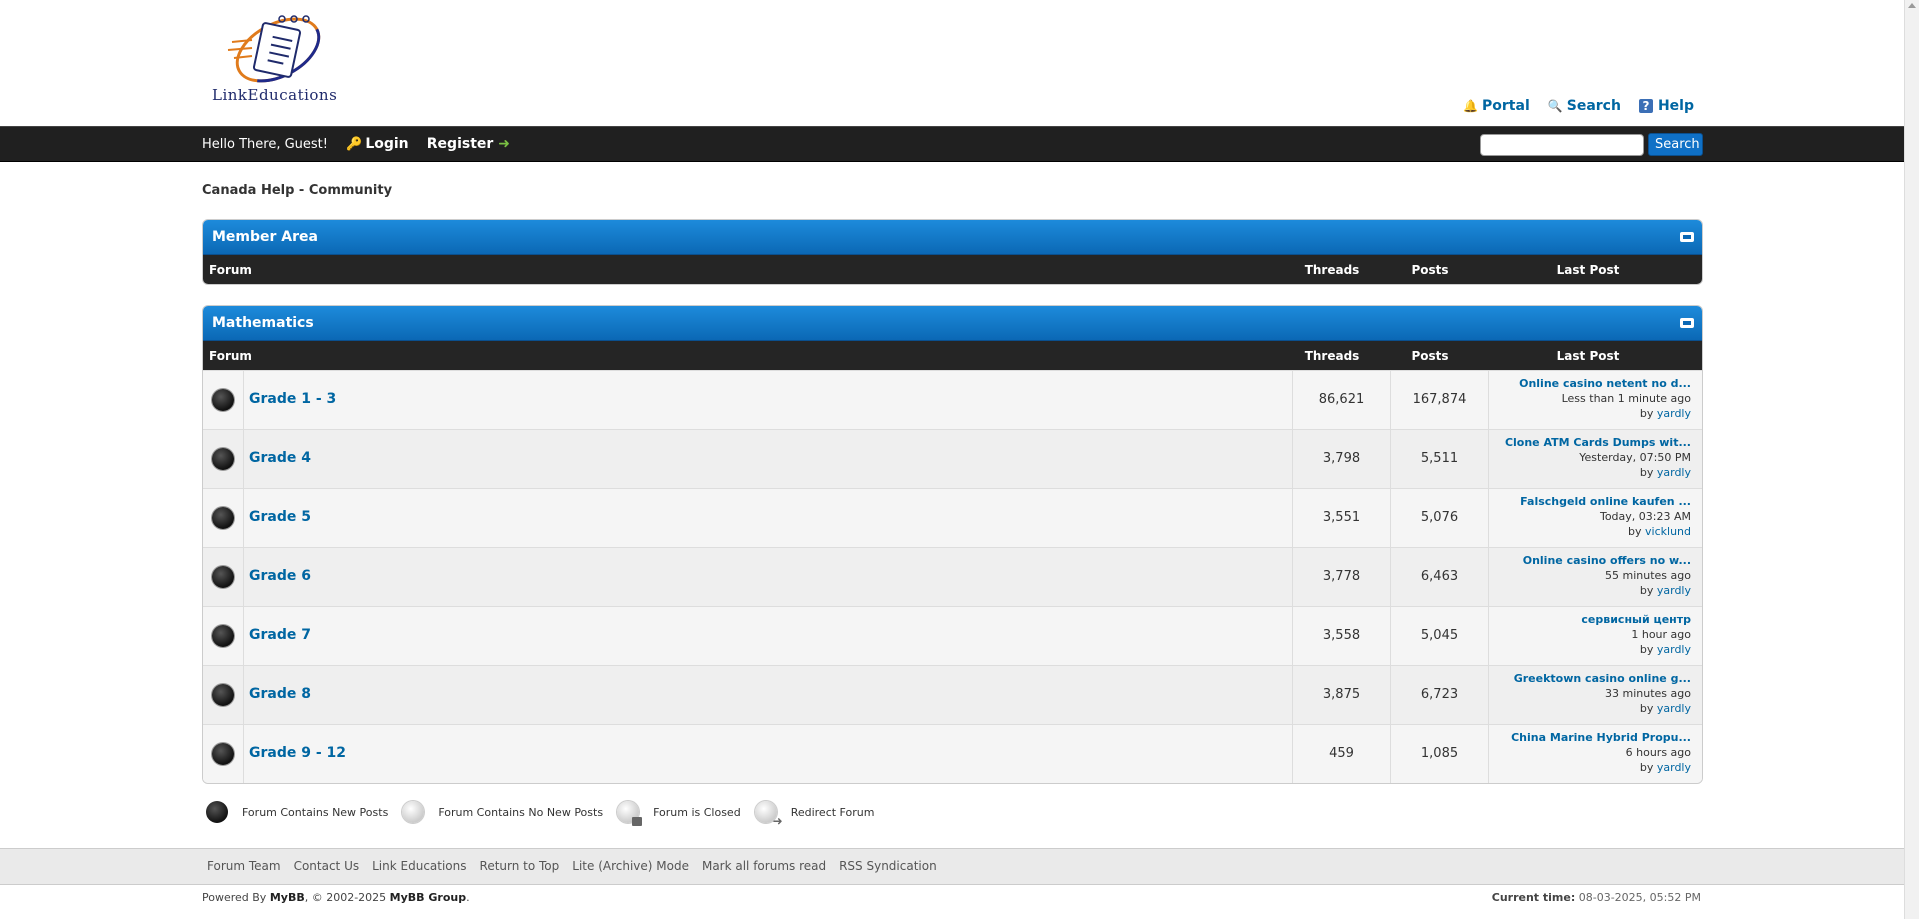 Image resolution: width=1919 pixels, height=919 pixels. Describe the element at coordinates (1666, 106) in the screenshot. I see `help-link: ? Help` at that location.